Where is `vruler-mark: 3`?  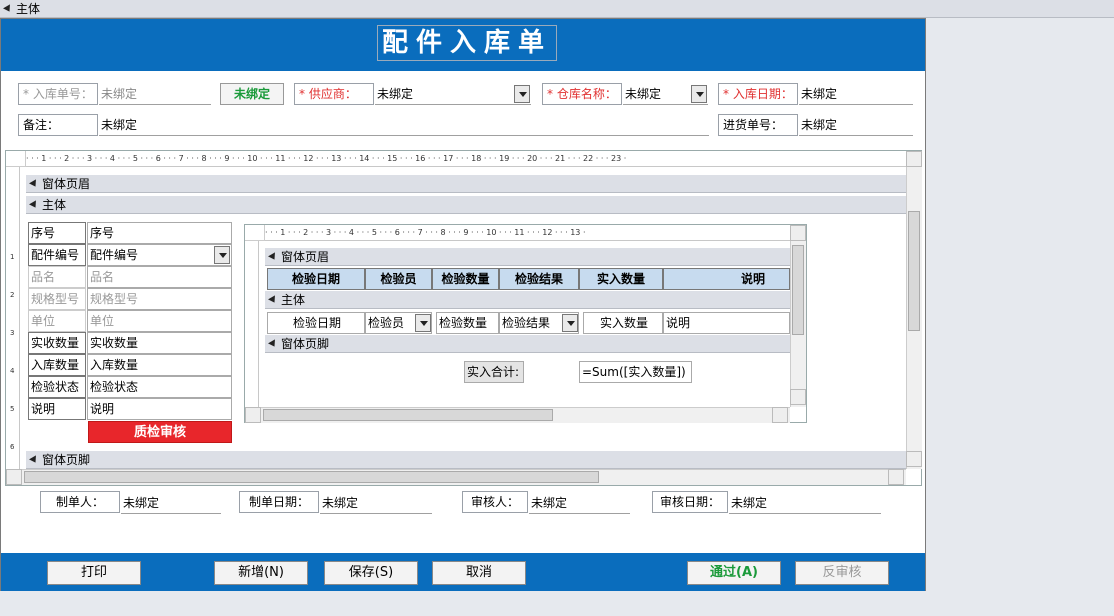 vruler-mark: 3 is located at coordinates (12, 333).